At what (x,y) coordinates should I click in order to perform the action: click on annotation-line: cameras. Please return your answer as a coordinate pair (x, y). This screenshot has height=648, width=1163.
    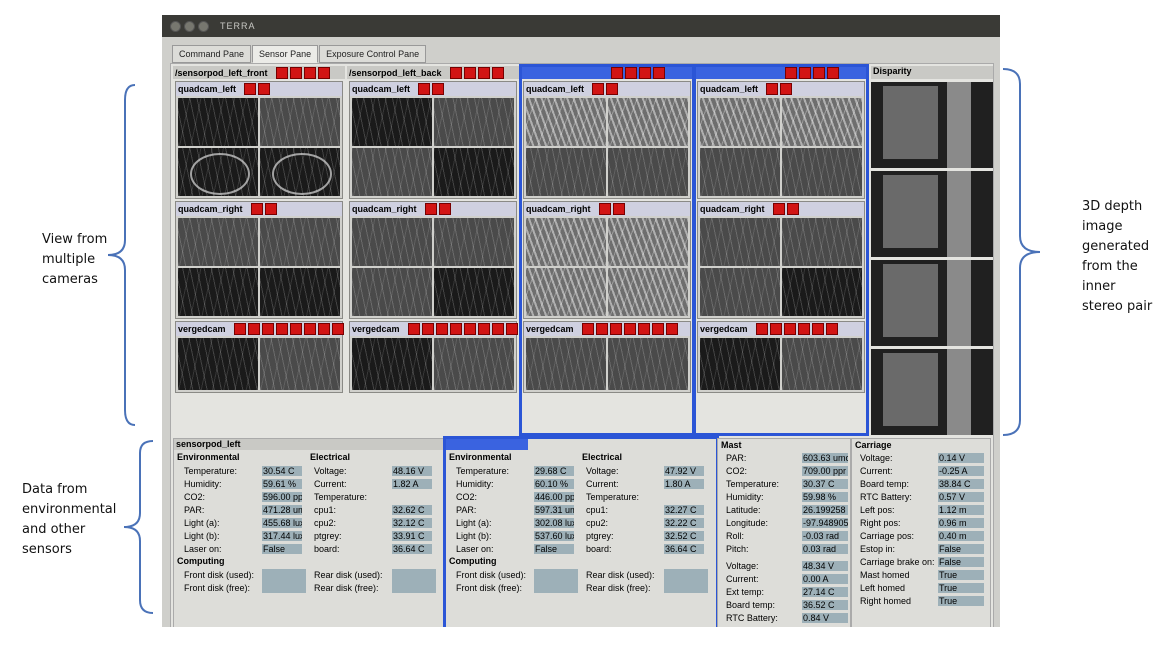
    Looking at the image, I should click on (70, 279).